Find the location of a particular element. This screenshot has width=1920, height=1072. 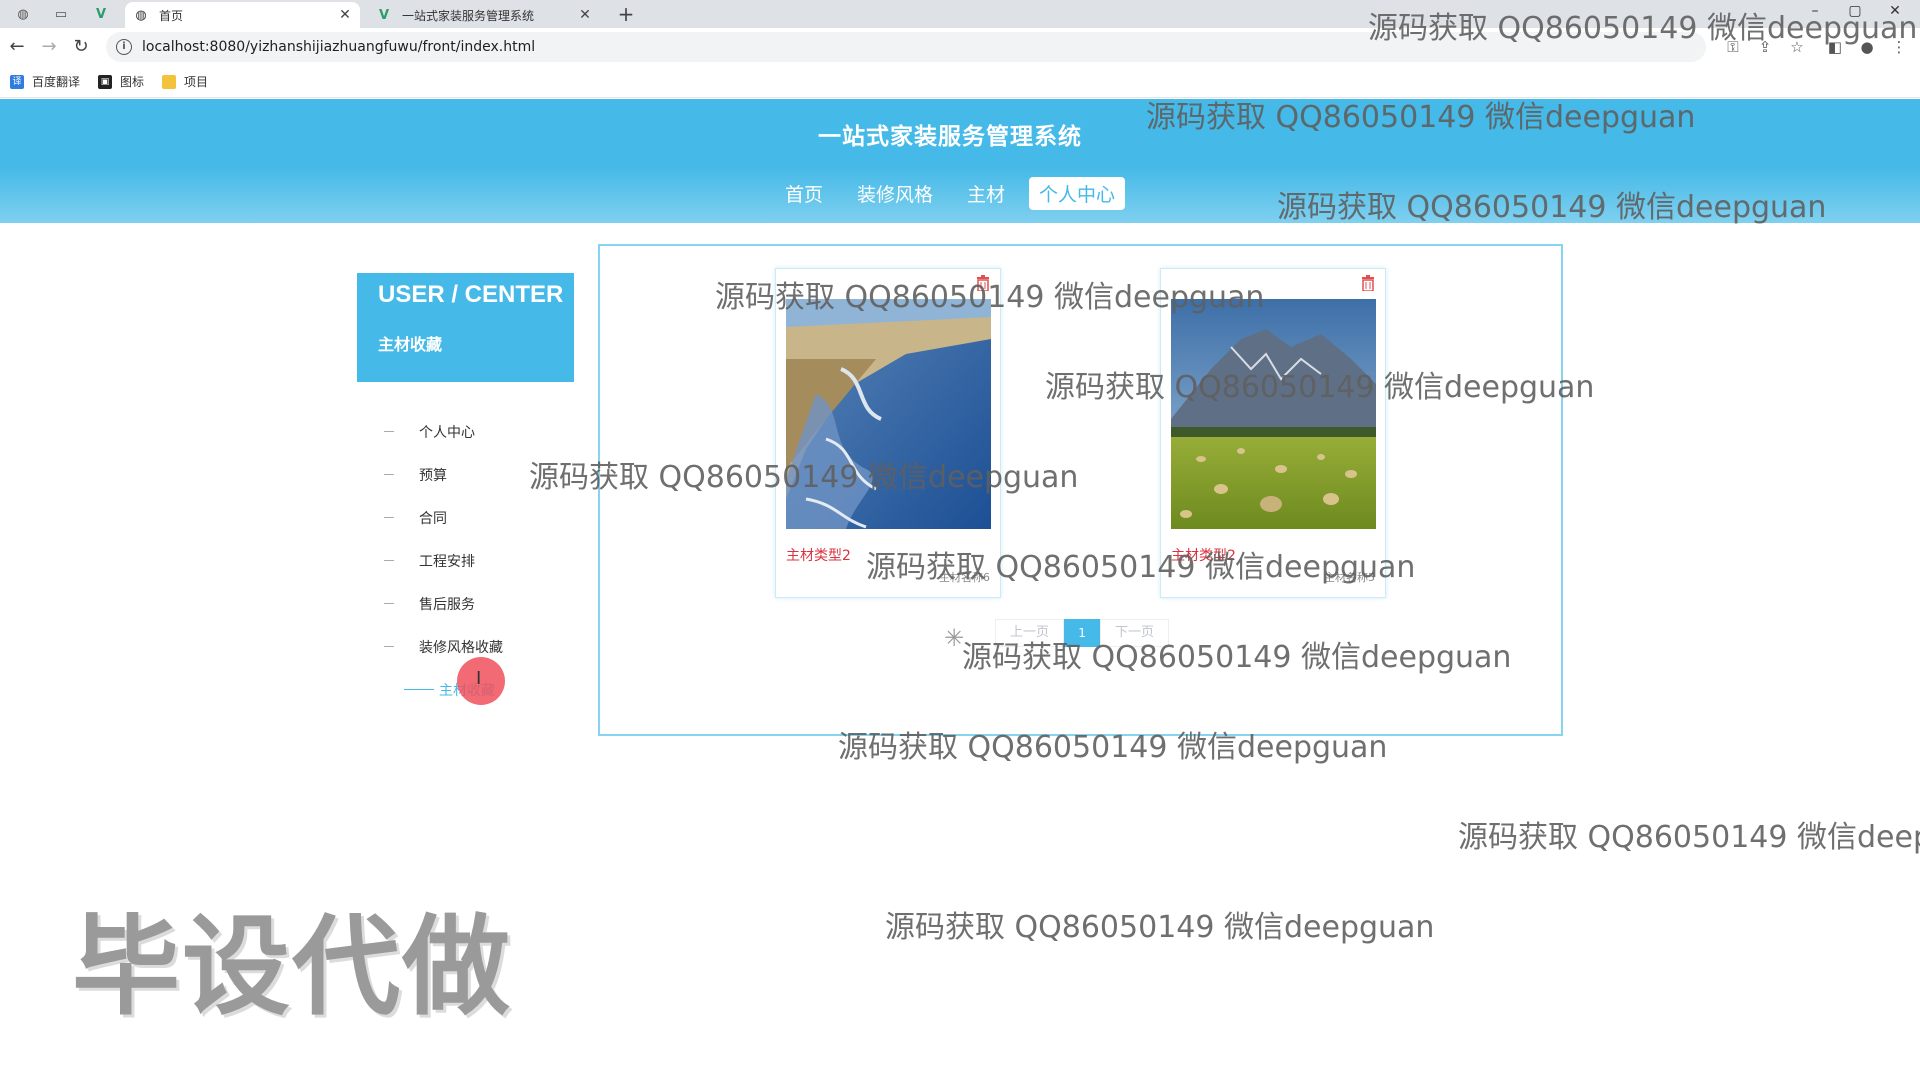

bookmark-baidu-translate: 译 百度翻译 is located at coordinates (45, 81).